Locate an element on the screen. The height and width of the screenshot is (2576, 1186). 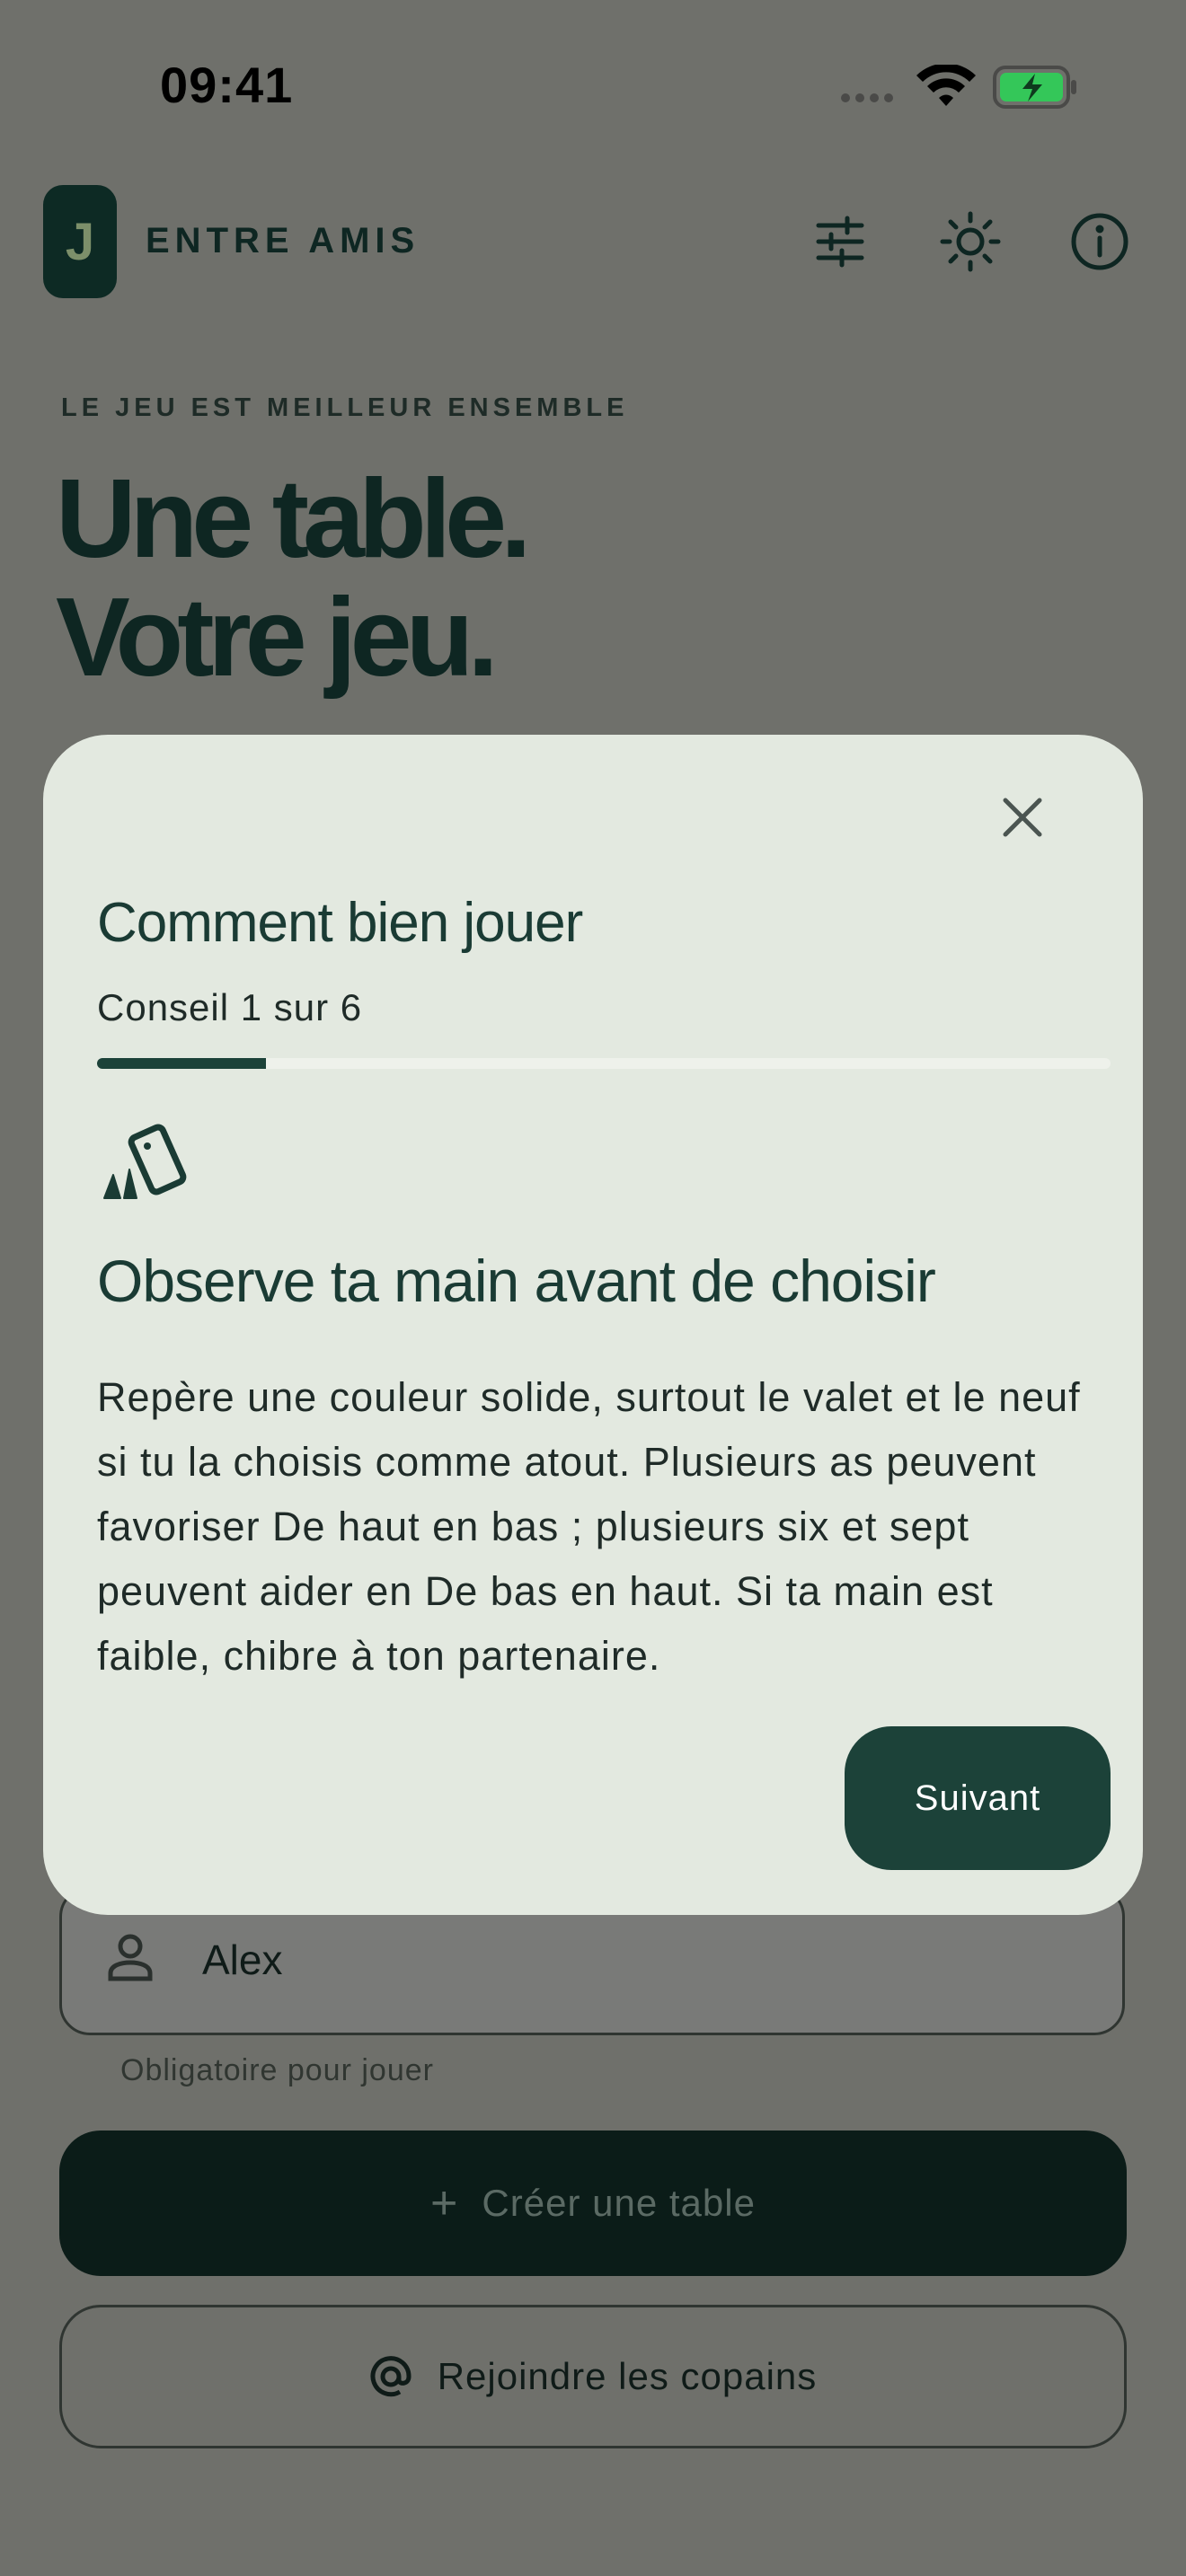
tune-icon is located at coordinates (840, 242).